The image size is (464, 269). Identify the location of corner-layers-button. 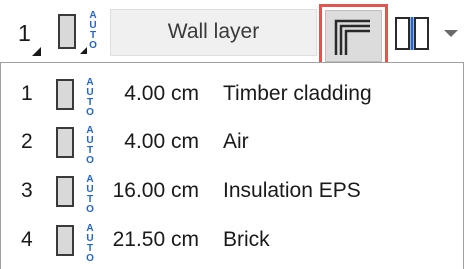
(353, 36).